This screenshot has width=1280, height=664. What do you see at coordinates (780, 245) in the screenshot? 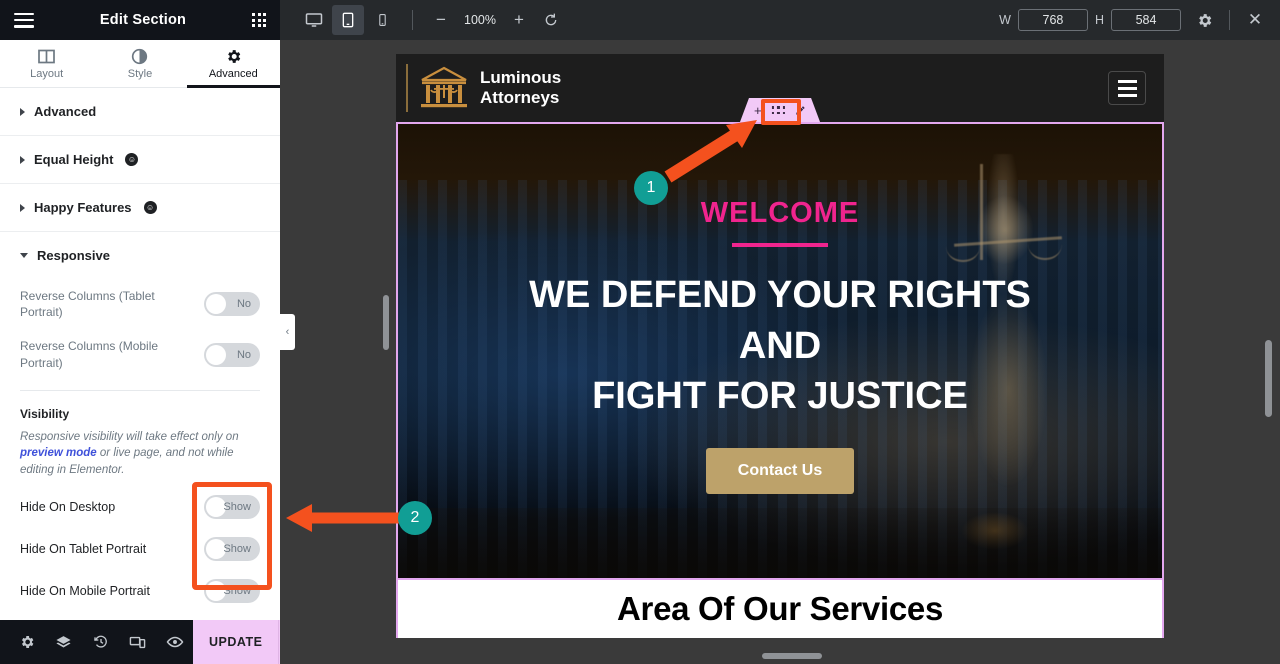
I see `hero-eyebrow-underline` at bounding box center [780, 245].